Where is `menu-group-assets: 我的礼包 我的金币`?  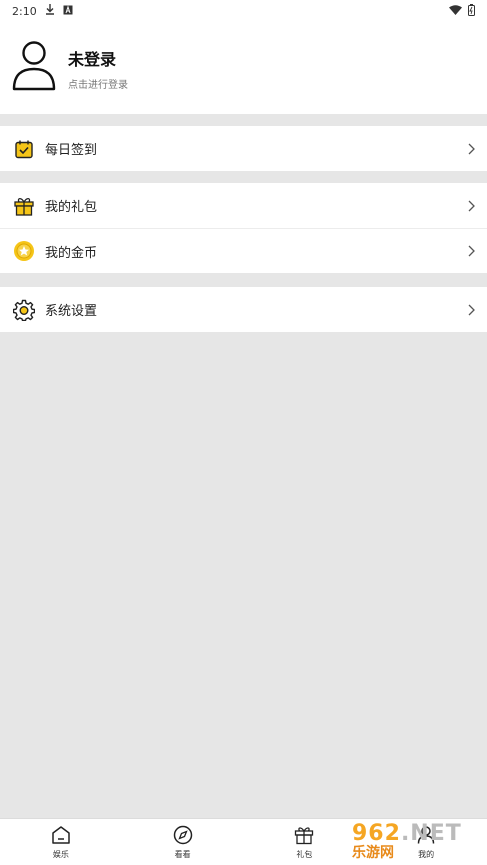
menu-group-assets: 我的礼包 我的金币 is located at coordinates (243, 228).